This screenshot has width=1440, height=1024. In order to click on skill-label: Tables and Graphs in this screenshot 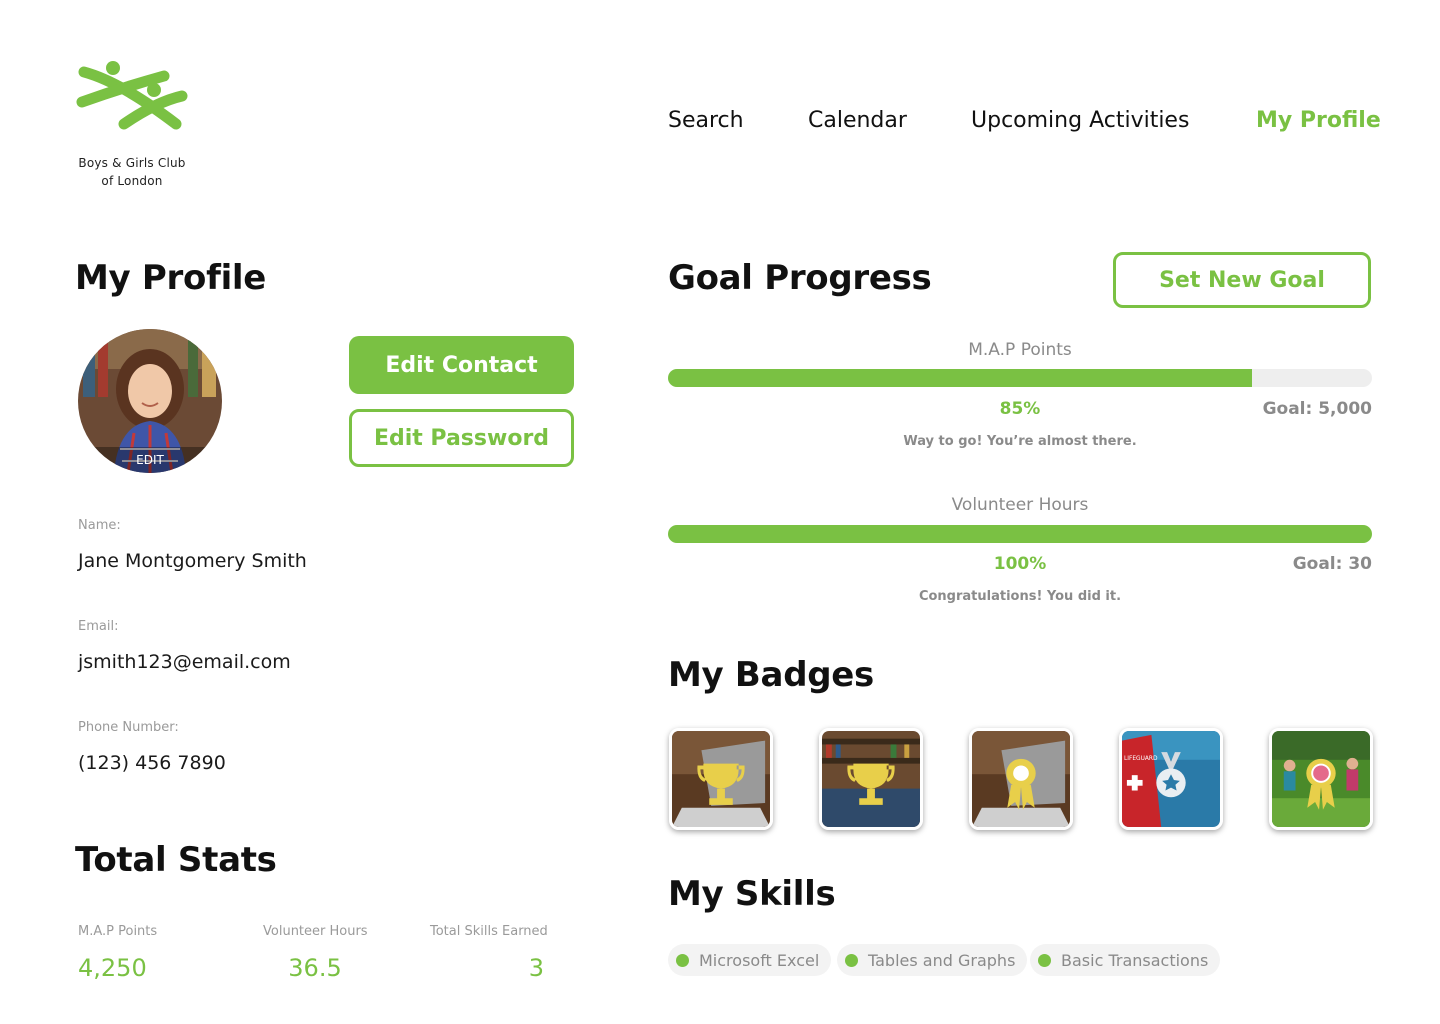, I will do `click(942, 960)`.